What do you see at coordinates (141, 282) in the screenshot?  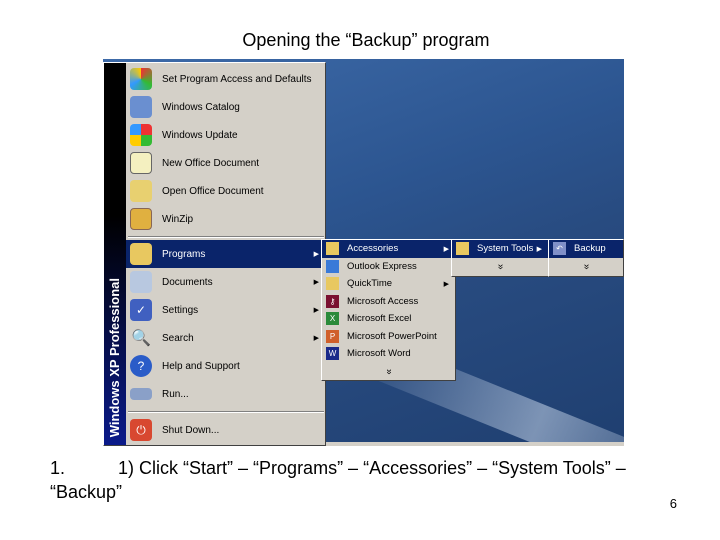 I see `documents-icon` at bounding box center [141, 282].